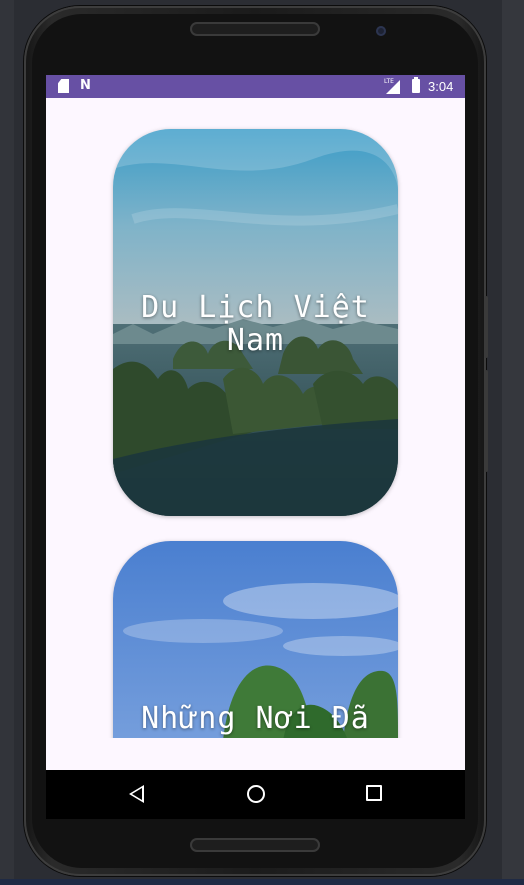 The width and height of the screenshot is (524, 885). What do you see at coordinates (255, 29) in the screenshot?
I see `earpiece-speaker` at bounding box center [255, 29].